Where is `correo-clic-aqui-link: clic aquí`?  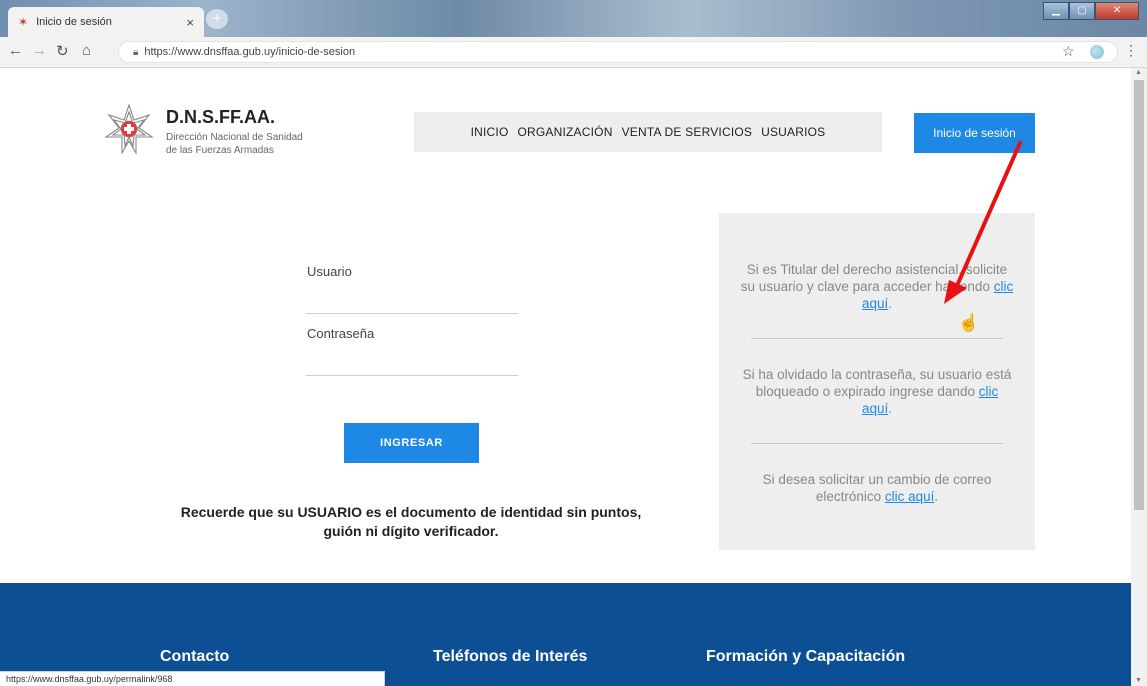 correo-clic-aqui-link: clic aquí is located at coordinates (910, 496).